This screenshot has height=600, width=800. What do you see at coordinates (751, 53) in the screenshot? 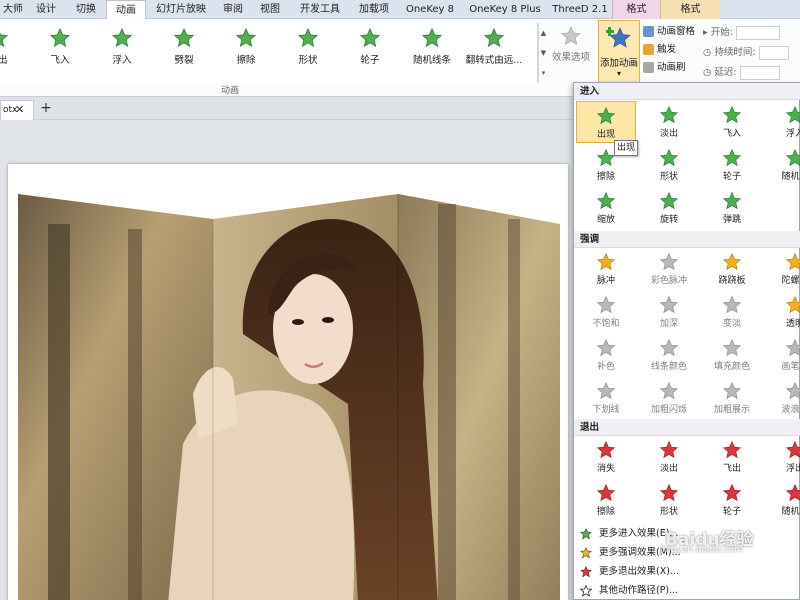
I see `timing-group: ▸ 开始: ◷ 持续时间: ◷ 延迟:` at bounding box center [751, 53].